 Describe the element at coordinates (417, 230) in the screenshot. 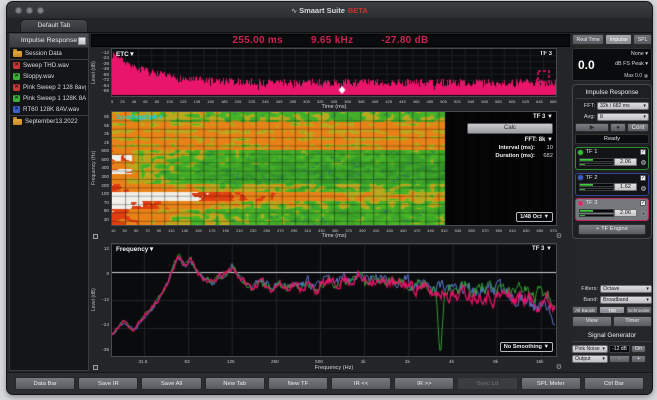

I see `spectrograph-x-tick: 470` at that location.